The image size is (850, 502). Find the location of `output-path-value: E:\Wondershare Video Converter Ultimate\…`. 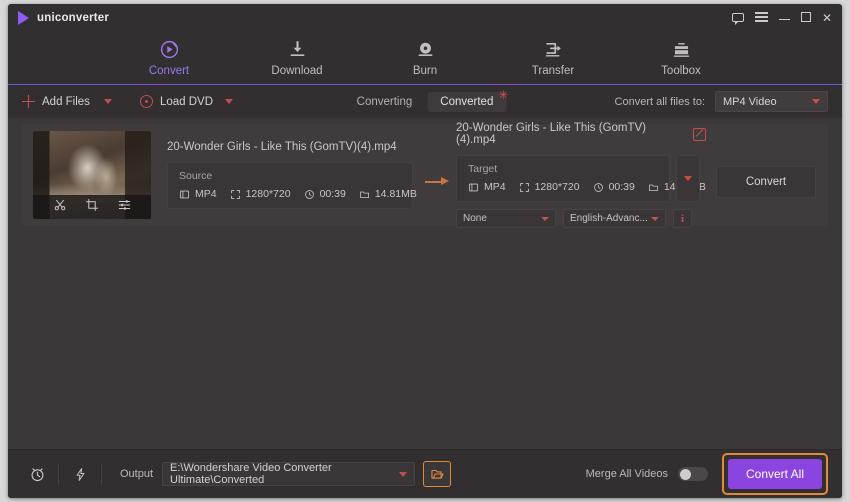

output-path-value: E:\Wondershare Video Converter Ultimate\… is located at coordinates (251, 474).